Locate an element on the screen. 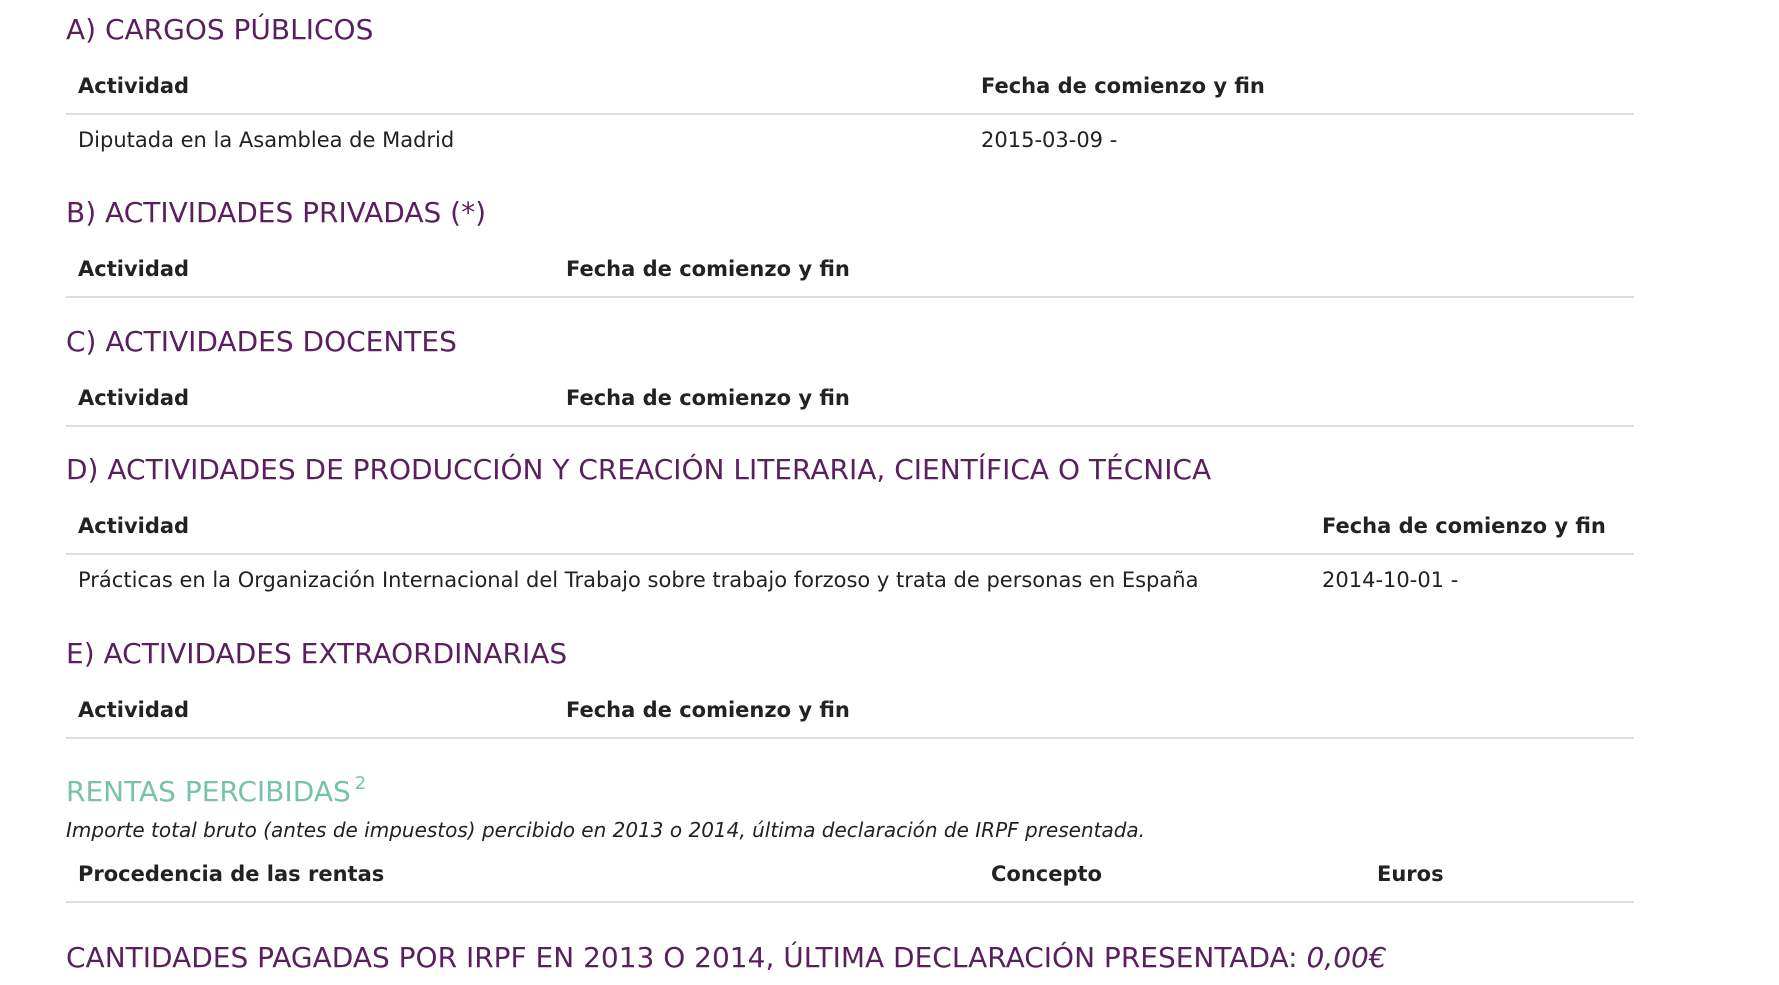 This screenshot has width=1779, height=985. irpf-amount: 0,00€ is located at coordinates (1346, 957).